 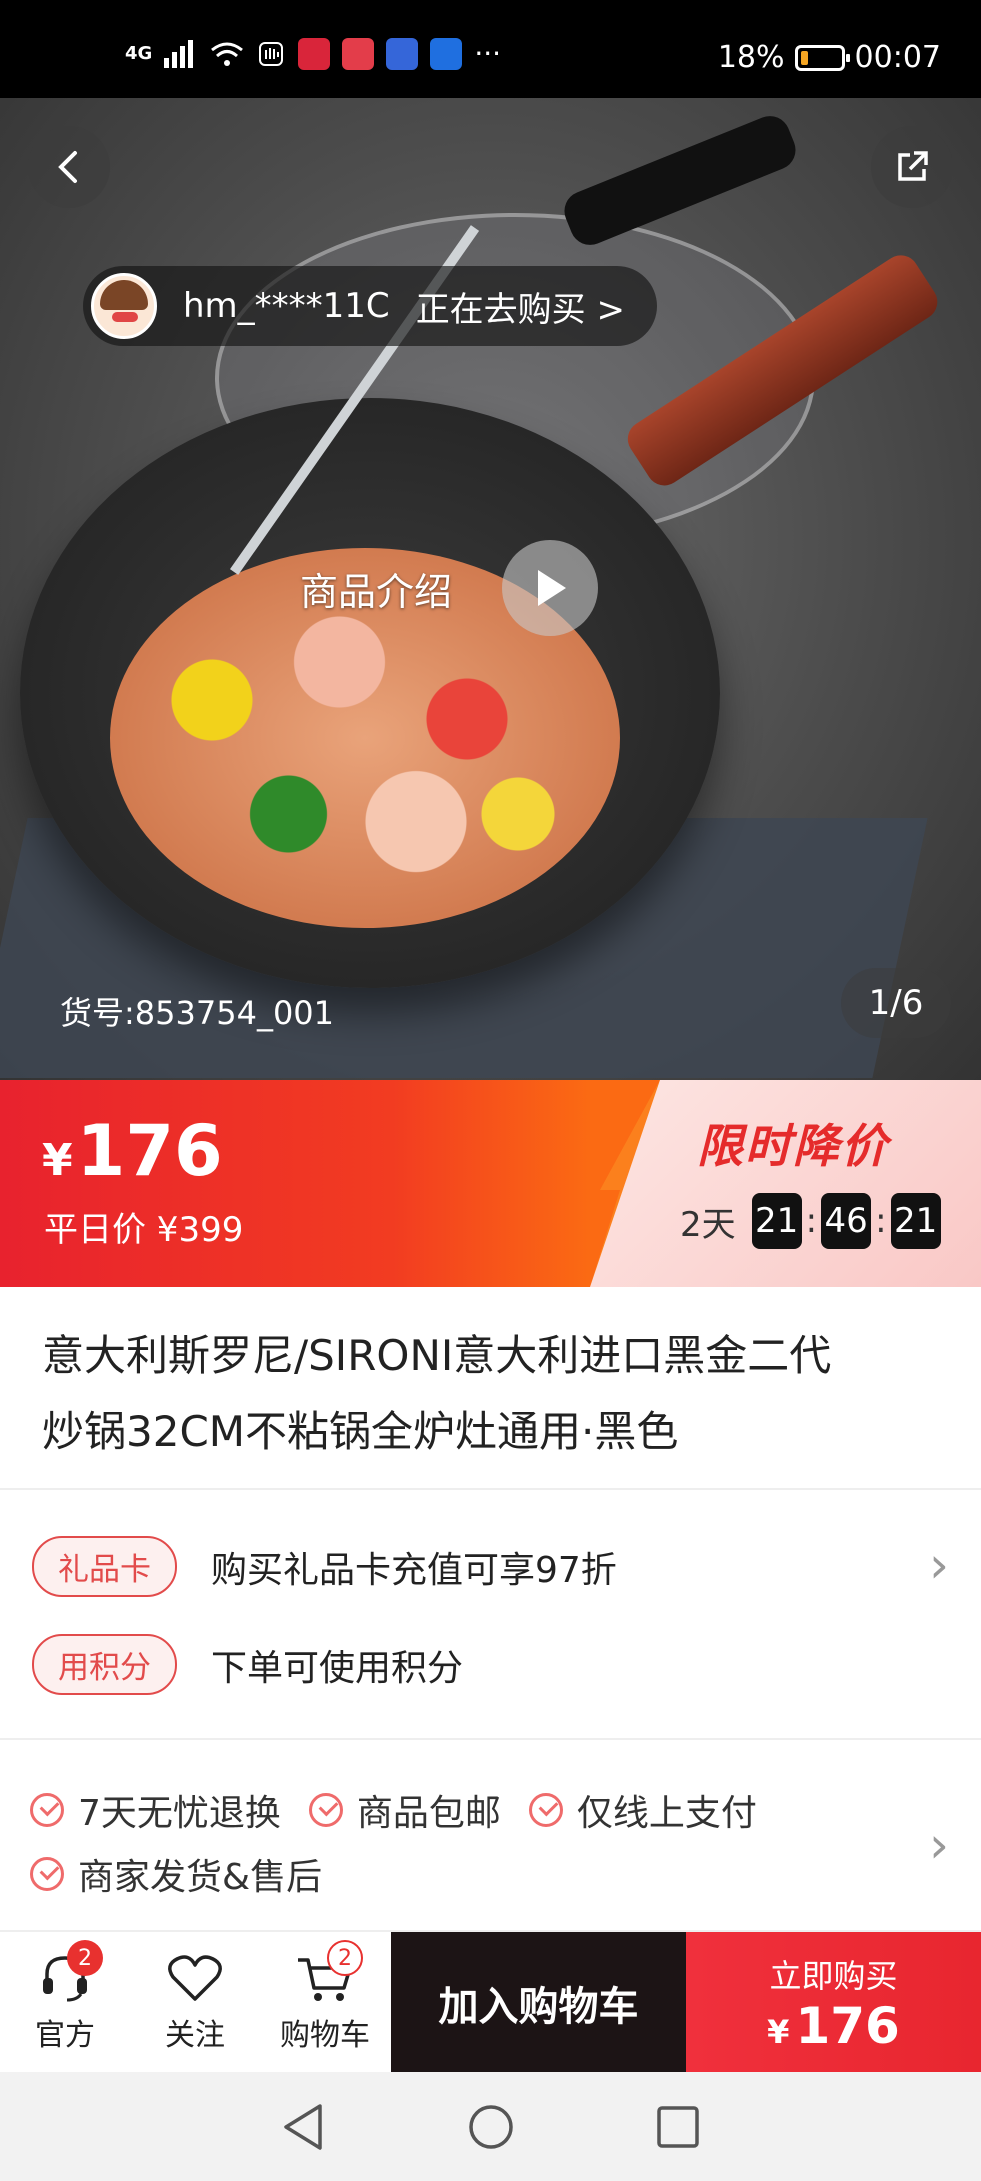 I want to click on guarantee-label: 商家发货&售后, so click(x=200, y=1877).